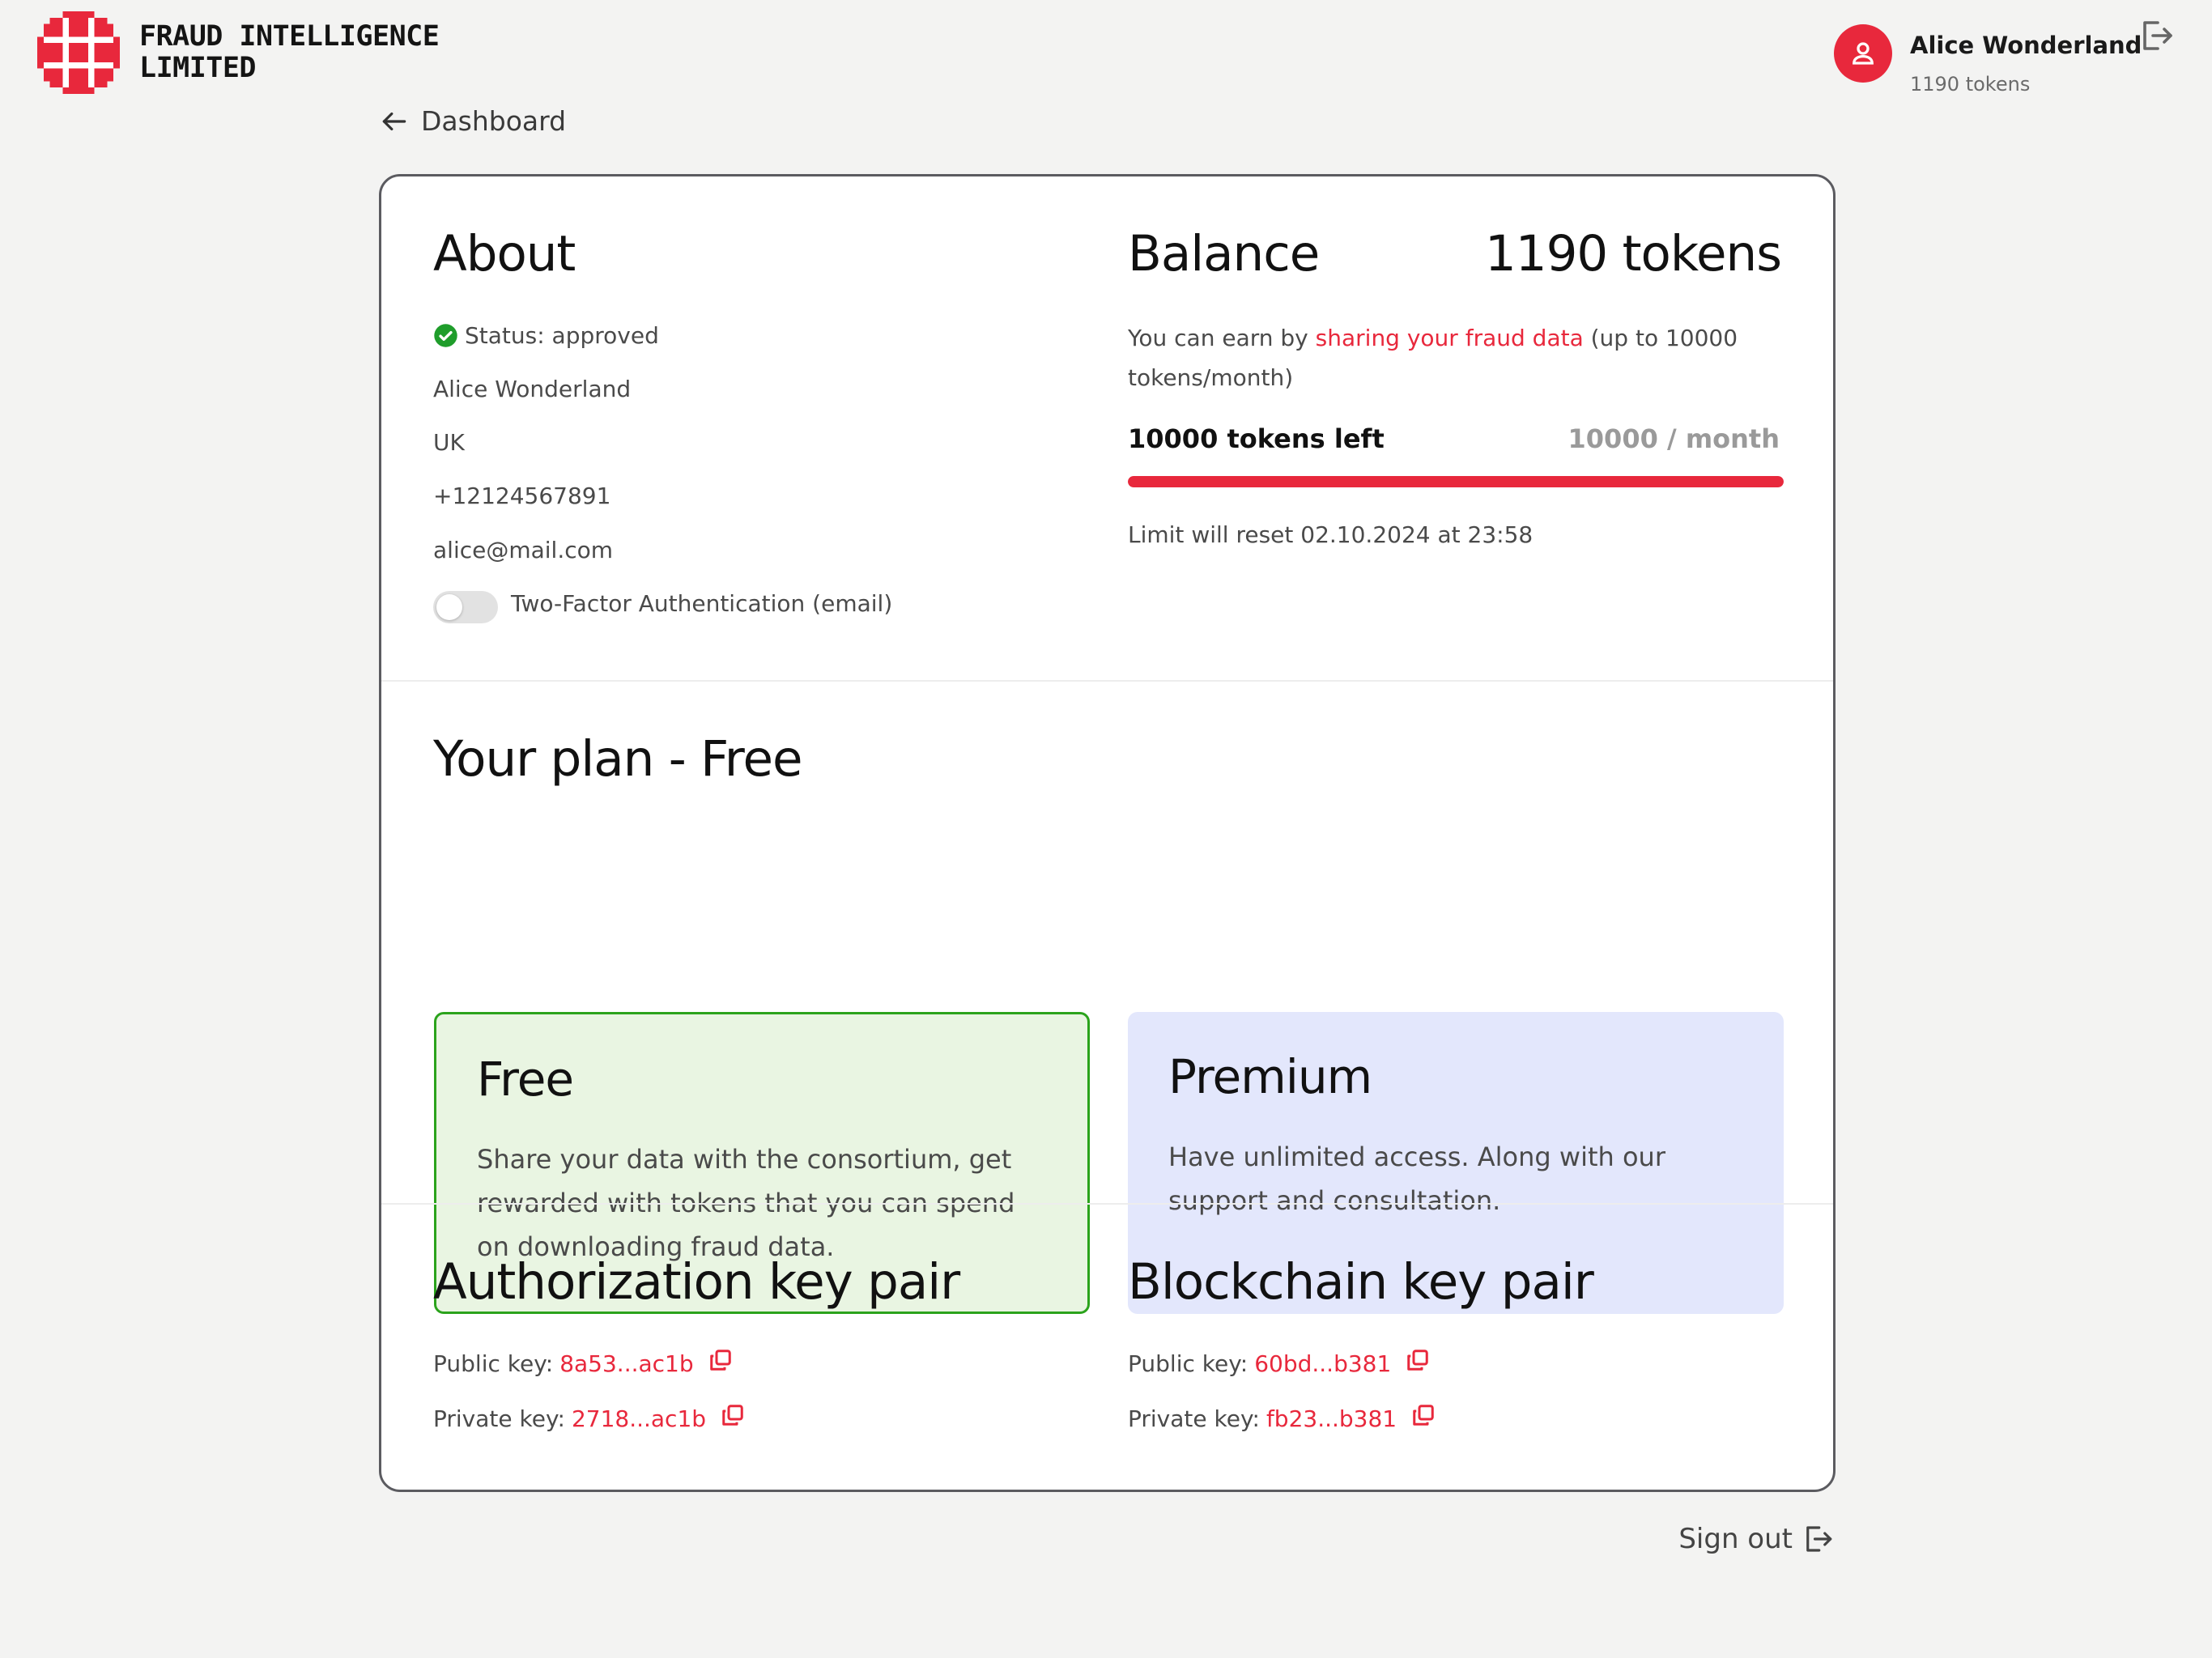 The height and width of the screenshot is (1658, 2212). I want to click on logo-mark-icon, so click(78, 52).